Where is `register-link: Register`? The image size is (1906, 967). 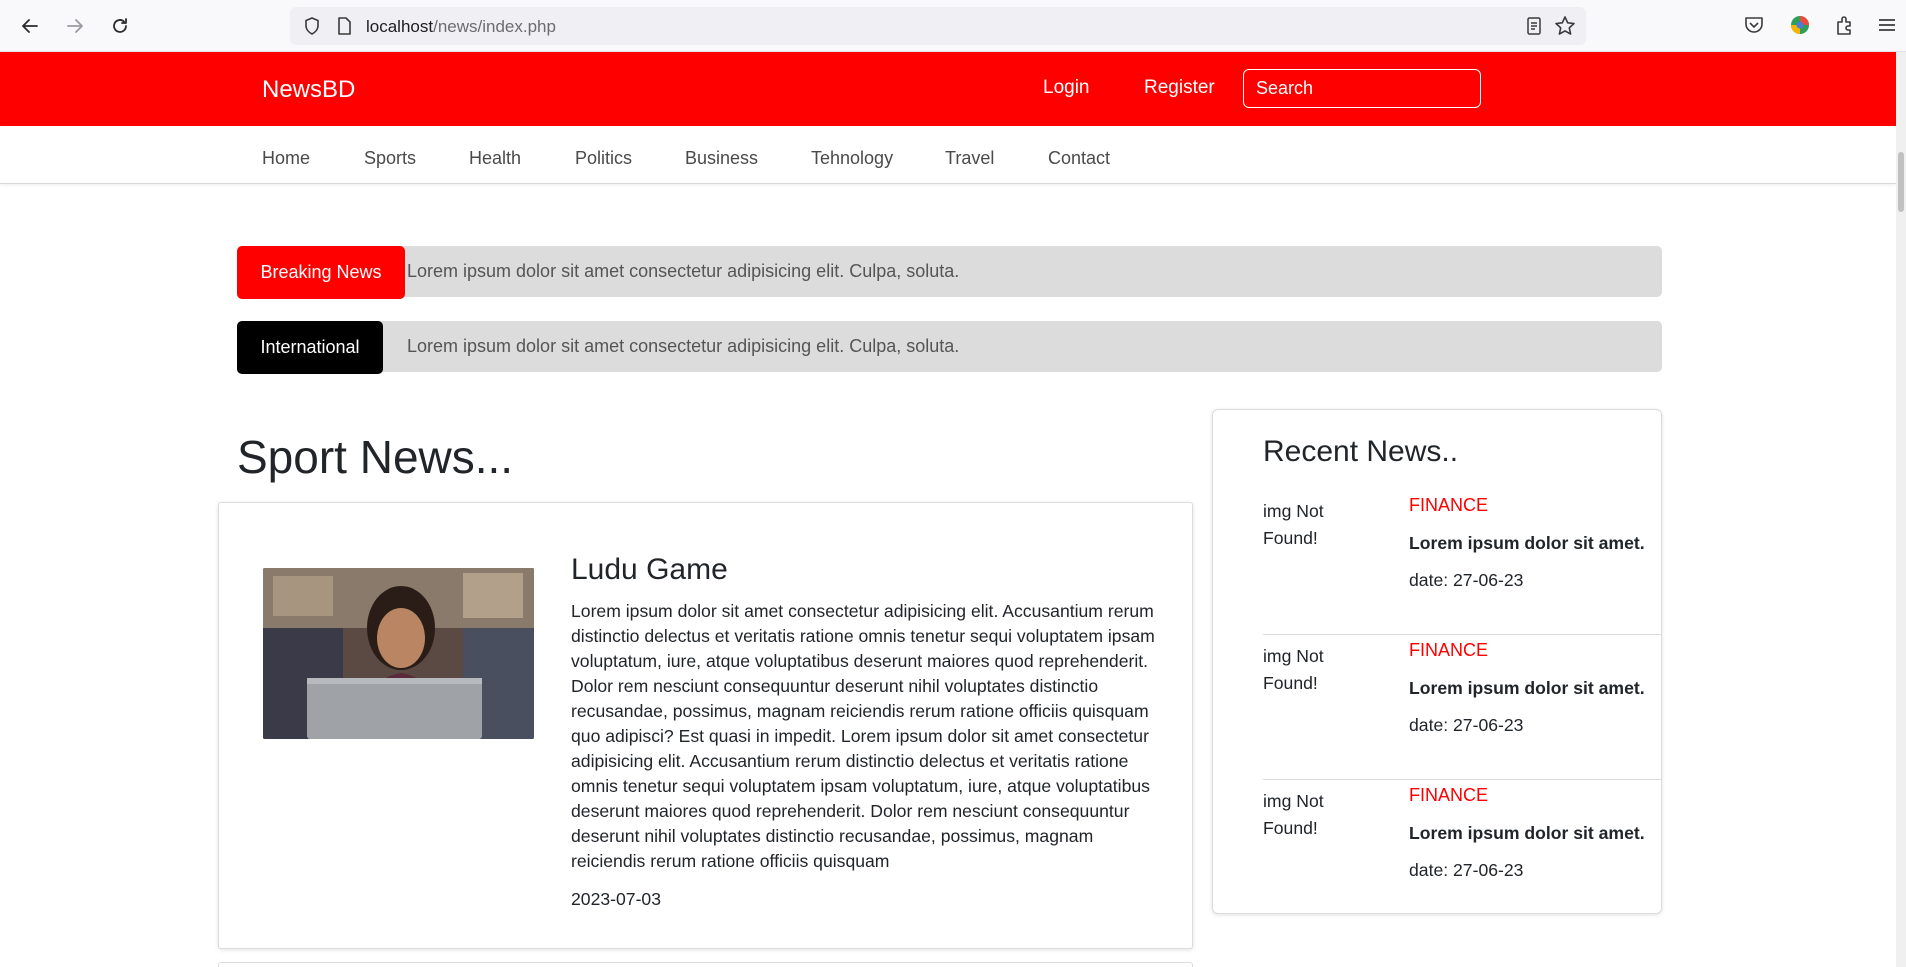
register-link: Register is located at coordinates (1179, 88).